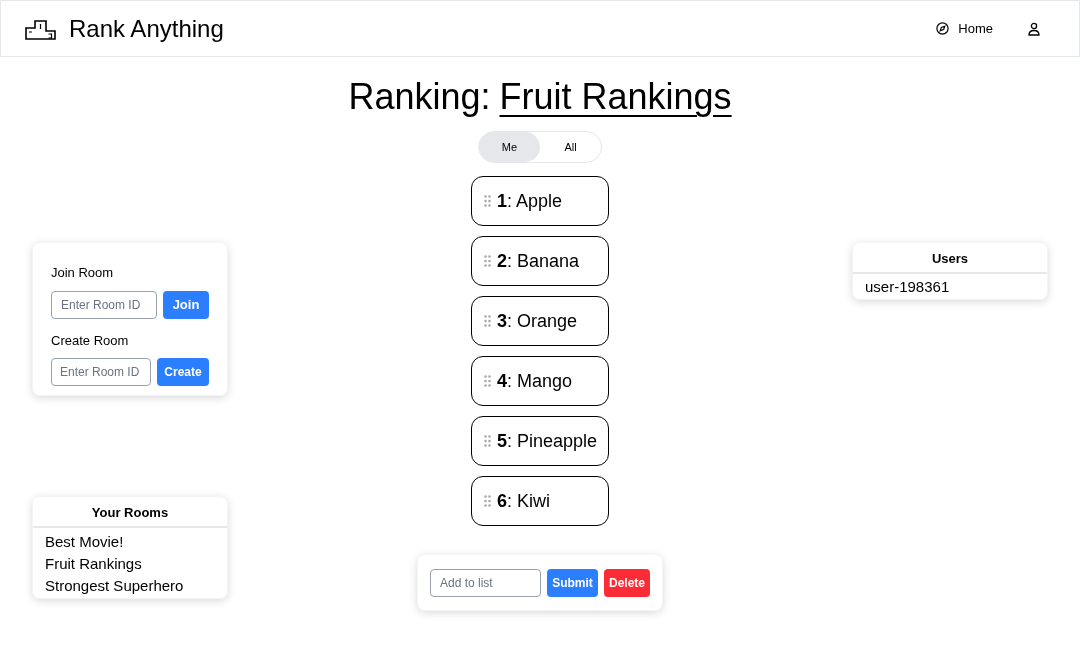  Describe the element at coordinates (964, 28) in the screenshot. I see `home-link: Home` at that location.